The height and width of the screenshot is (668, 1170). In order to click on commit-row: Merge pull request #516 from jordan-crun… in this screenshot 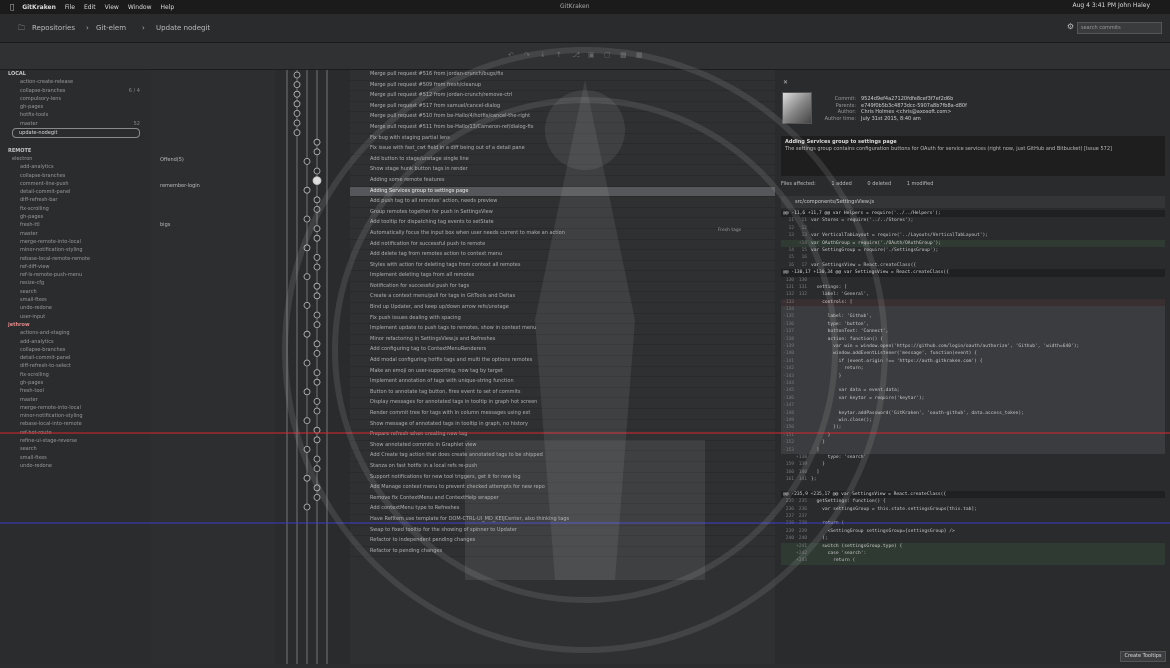, I will do `click(562, 75)`.